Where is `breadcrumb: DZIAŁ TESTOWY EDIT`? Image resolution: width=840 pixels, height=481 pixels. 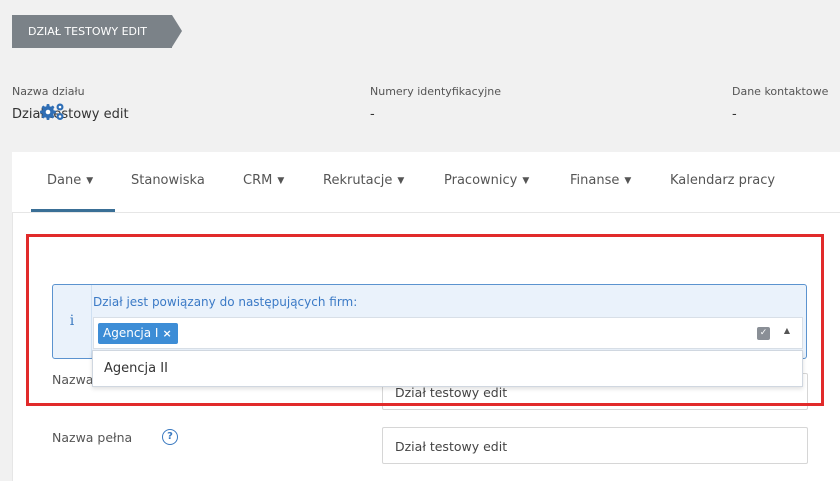
breadcrumb: DZIAŁ TESTOWY EDIT is located at coordinates (97, 31).